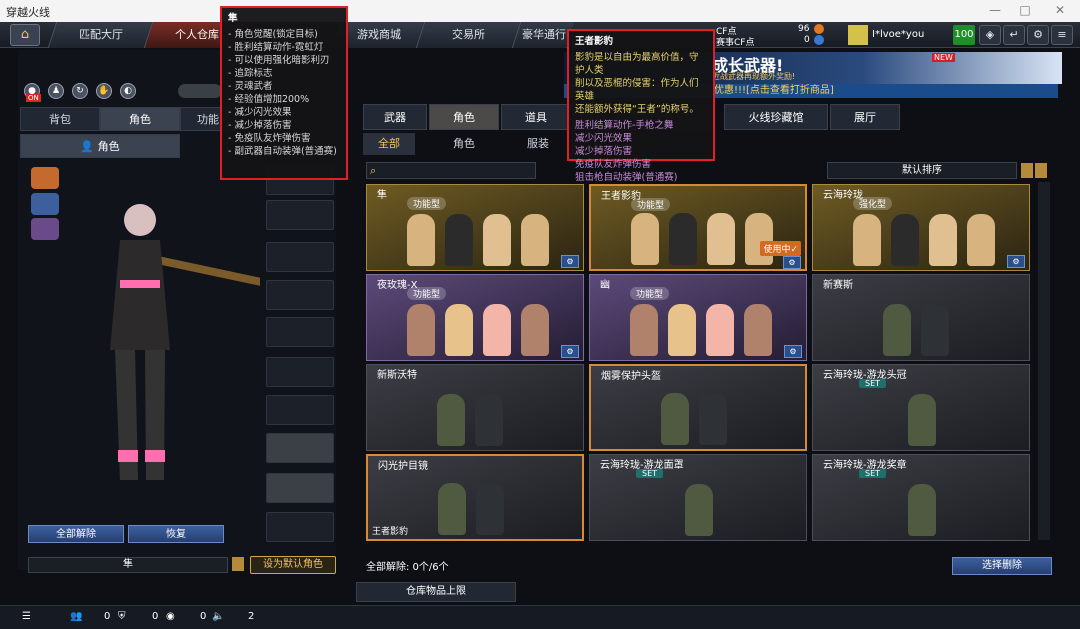  What do you see at coordinates (128, 91) in the screenshot?
I see `mouse-icon: ◐` at bounding box center [128, 91].